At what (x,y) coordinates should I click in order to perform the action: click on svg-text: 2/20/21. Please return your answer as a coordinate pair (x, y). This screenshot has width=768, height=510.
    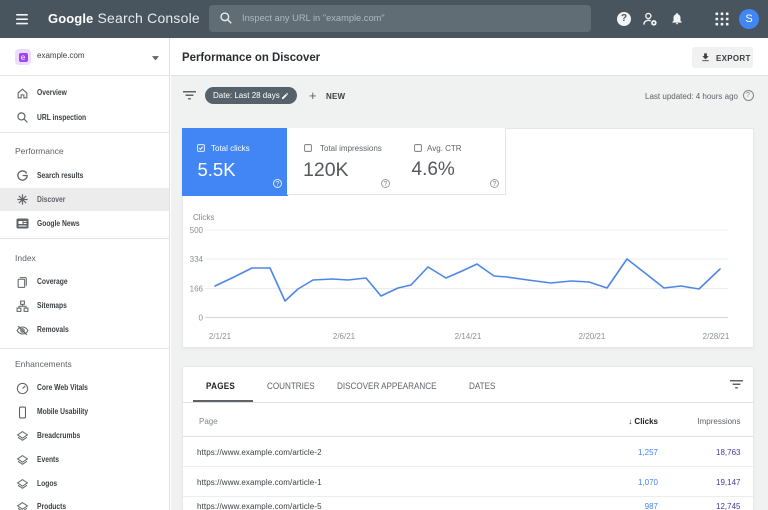
    Looking at the image, I should click on (592, 336).